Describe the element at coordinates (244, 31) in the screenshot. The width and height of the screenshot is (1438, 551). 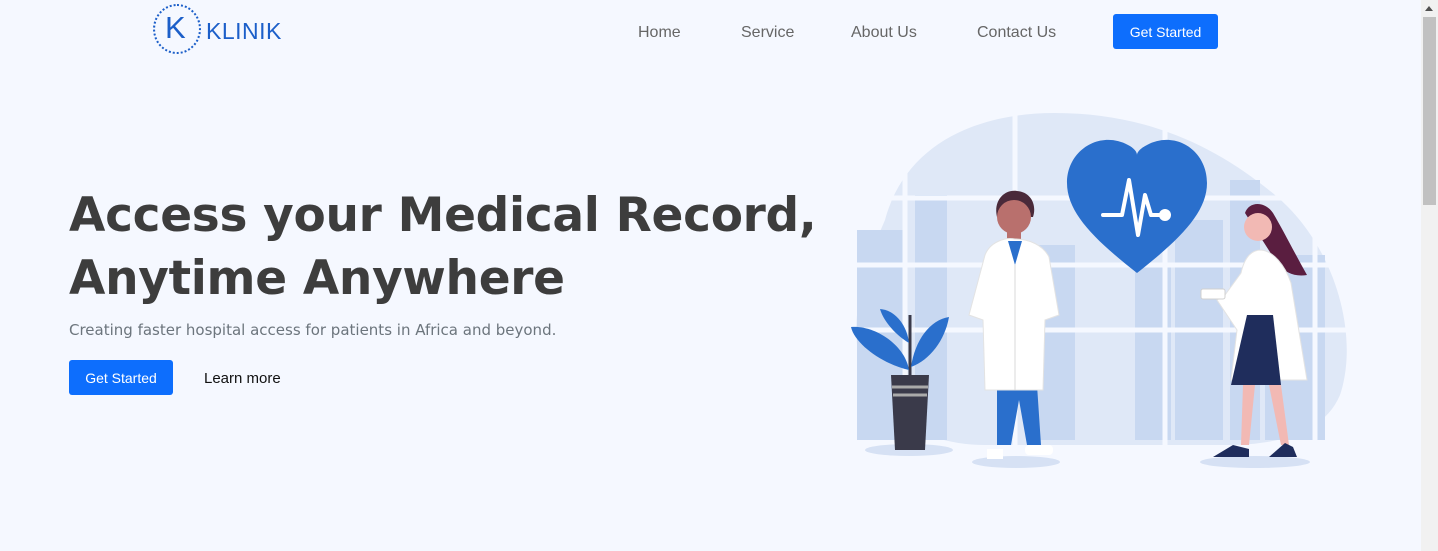
I see `brand-name: KLINIK` at that location.